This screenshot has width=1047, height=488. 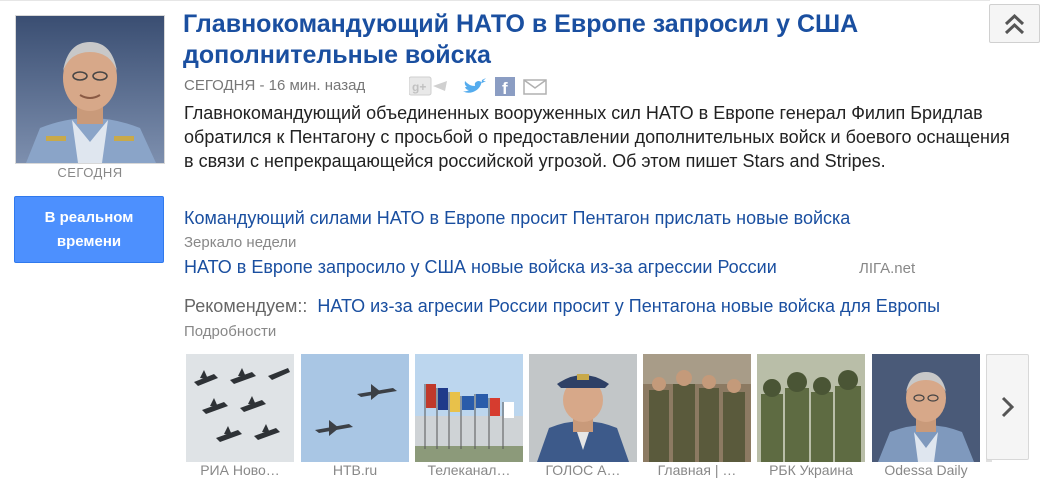 I want to click on related-source-2: ЛІГА.net, so click(x=887, y=268).